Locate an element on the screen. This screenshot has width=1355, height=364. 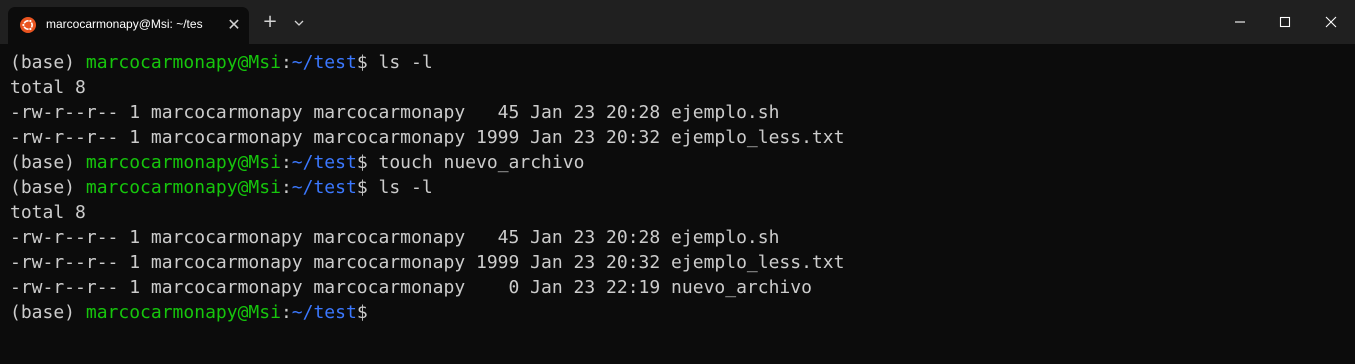
prompt-line: (base) marcocarmonapy@Msi:~/test$ is located at coordinates (194, 312).